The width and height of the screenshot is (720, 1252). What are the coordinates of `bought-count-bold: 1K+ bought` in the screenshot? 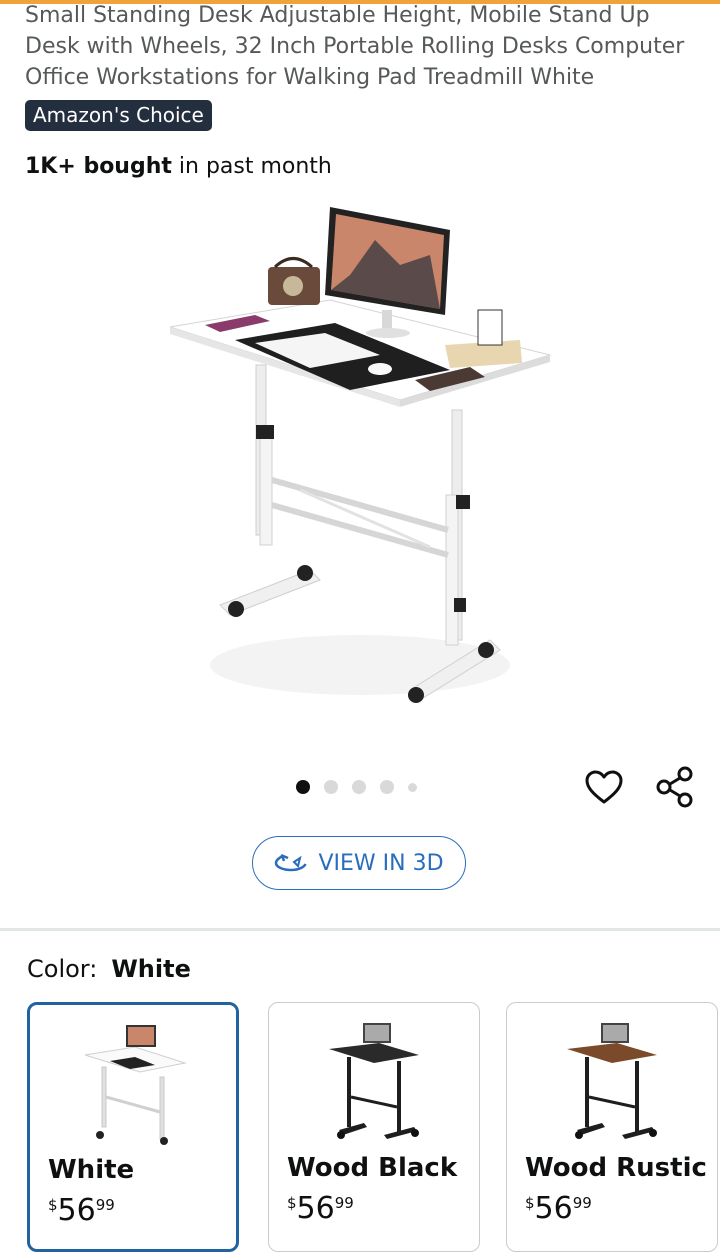 It's located at (98, 166).